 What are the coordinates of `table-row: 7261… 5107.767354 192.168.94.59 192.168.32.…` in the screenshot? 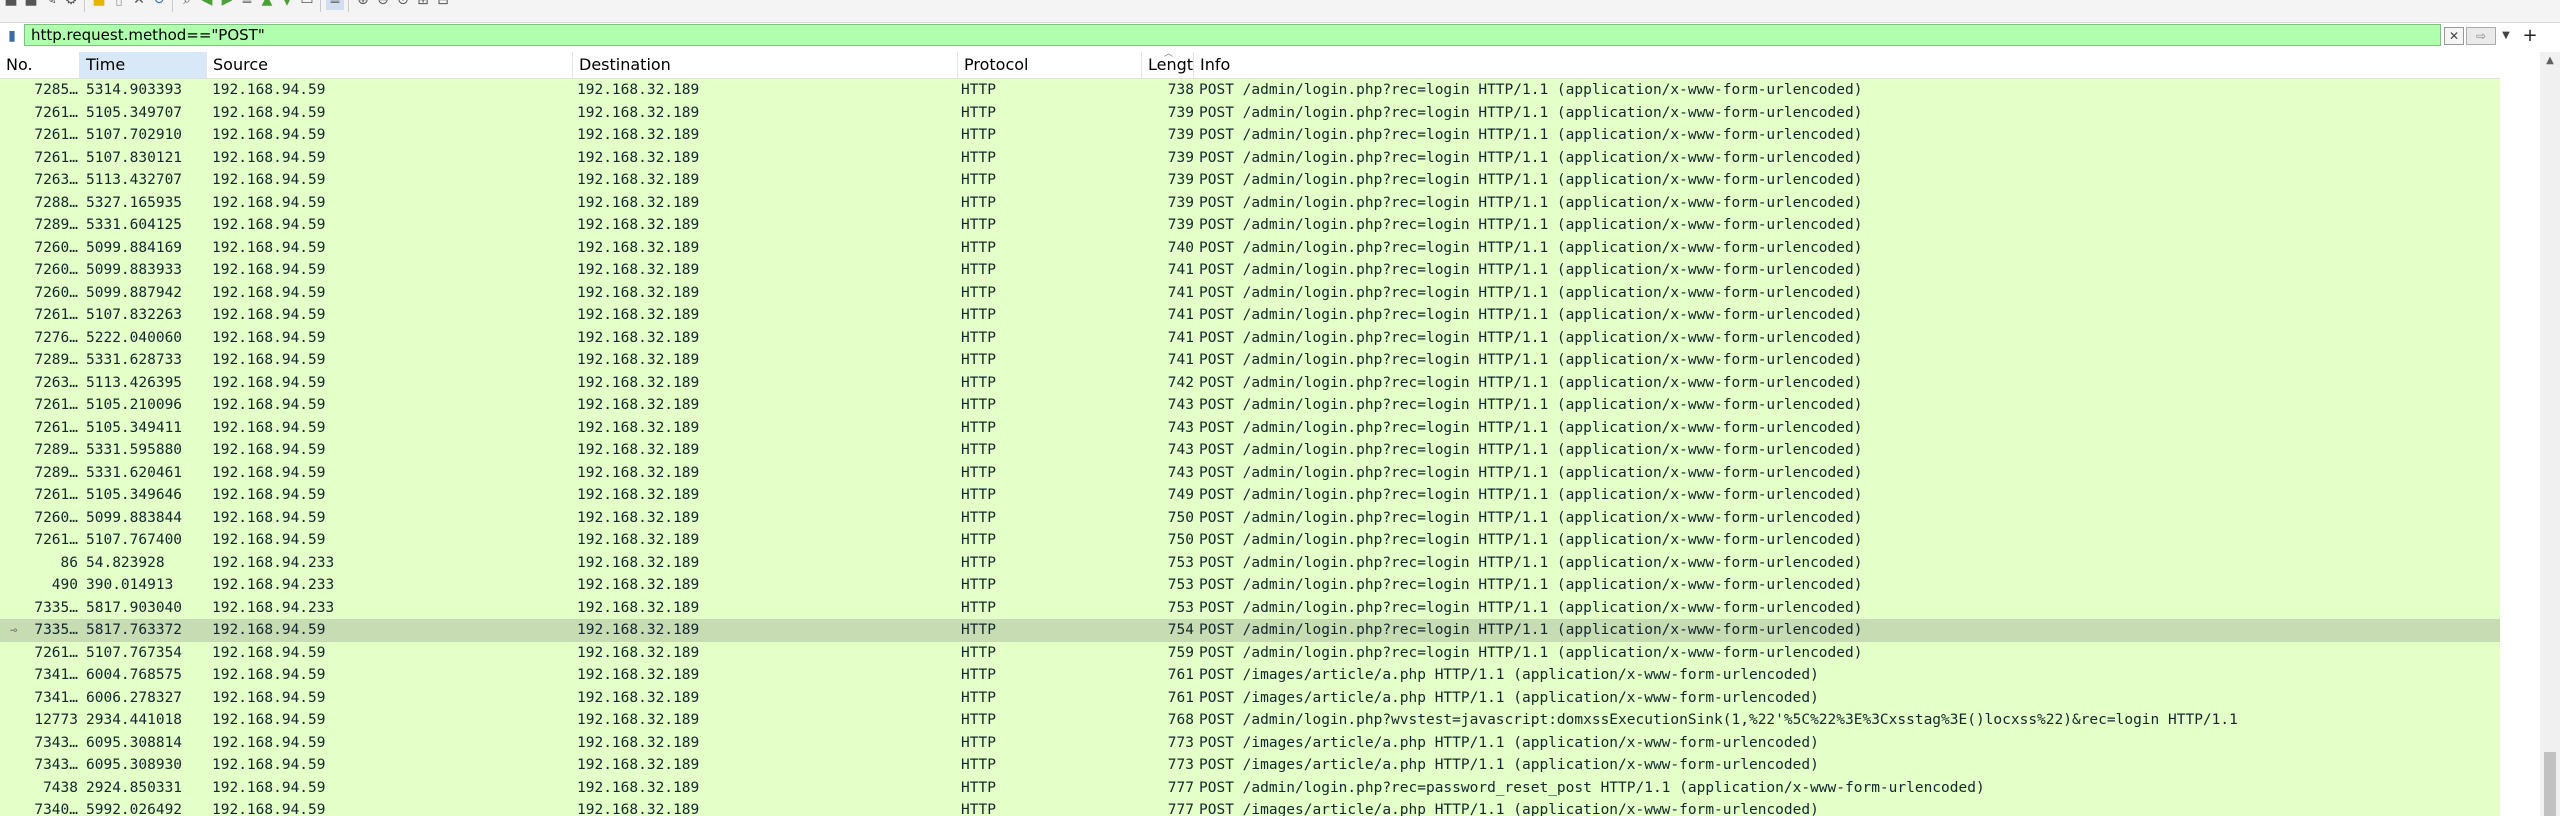 It's located at (1250, 652).